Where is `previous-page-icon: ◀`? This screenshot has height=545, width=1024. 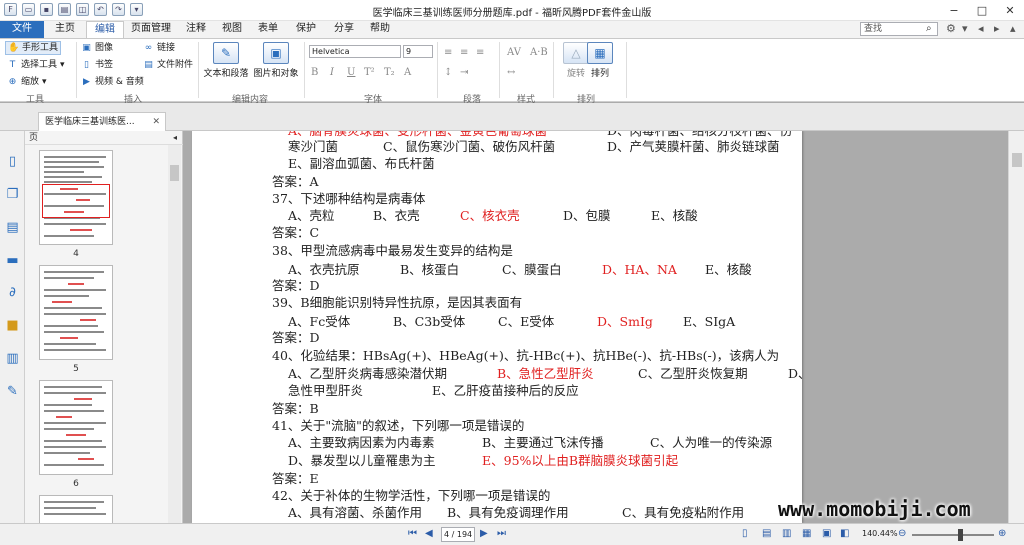
previous-page-icon: ◀ is located at coordinates (429, 533).